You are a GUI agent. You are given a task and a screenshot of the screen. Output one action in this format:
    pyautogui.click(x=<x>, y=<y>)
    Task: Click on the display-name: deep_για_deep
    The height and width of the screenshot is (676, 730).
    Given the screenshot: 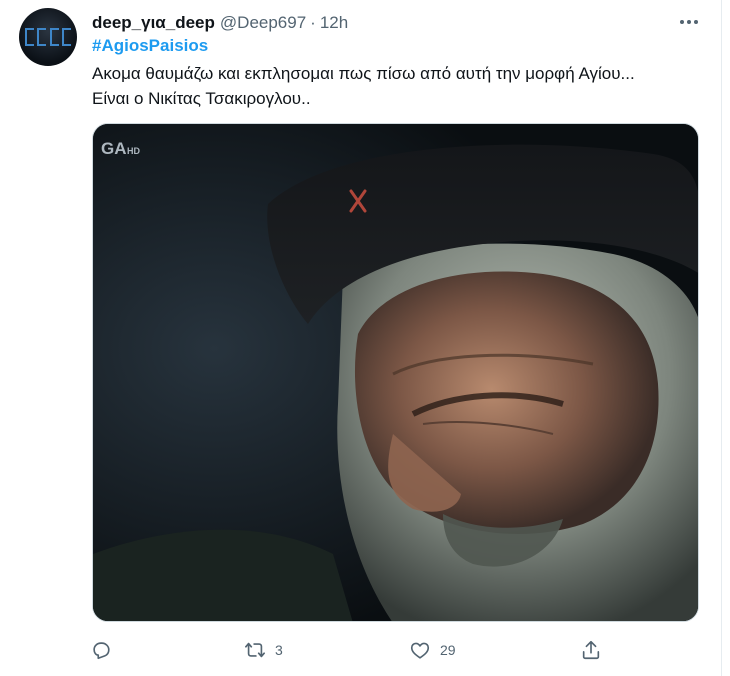 What is the action you would take?
    pyautogui.click(x=153, y=23)
    